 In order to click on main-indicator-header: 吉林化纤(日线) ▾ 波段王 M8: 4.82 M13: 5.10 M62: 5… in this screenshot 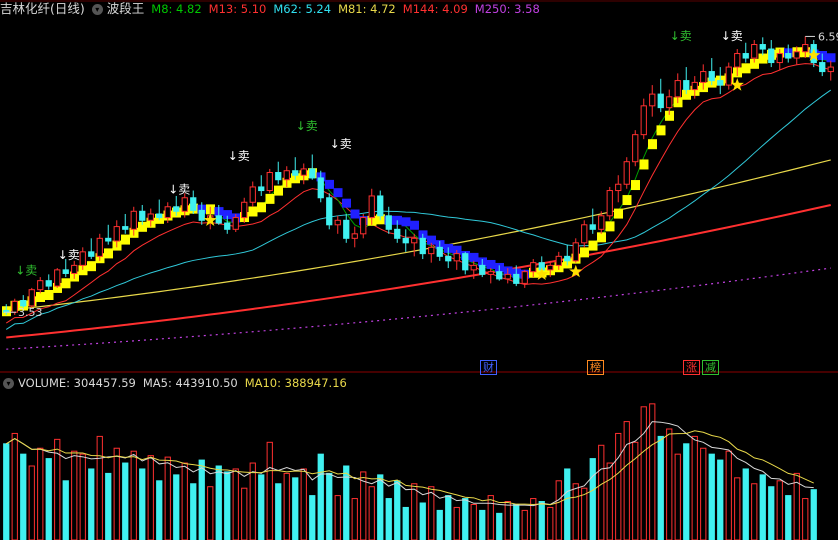, I will do `click(273, 9)`.